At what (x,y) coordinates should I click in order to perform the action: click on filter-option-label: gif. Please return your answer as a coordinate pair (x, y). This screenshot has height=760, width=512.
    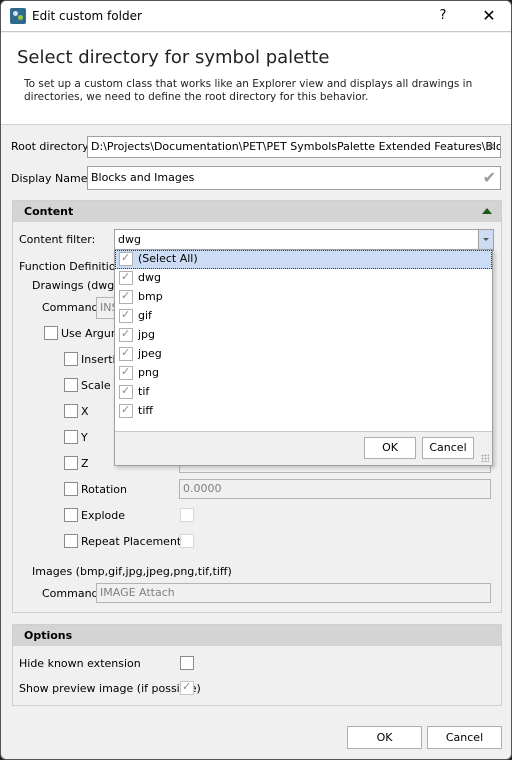
    Looking at the image, I should click on (145, 315).